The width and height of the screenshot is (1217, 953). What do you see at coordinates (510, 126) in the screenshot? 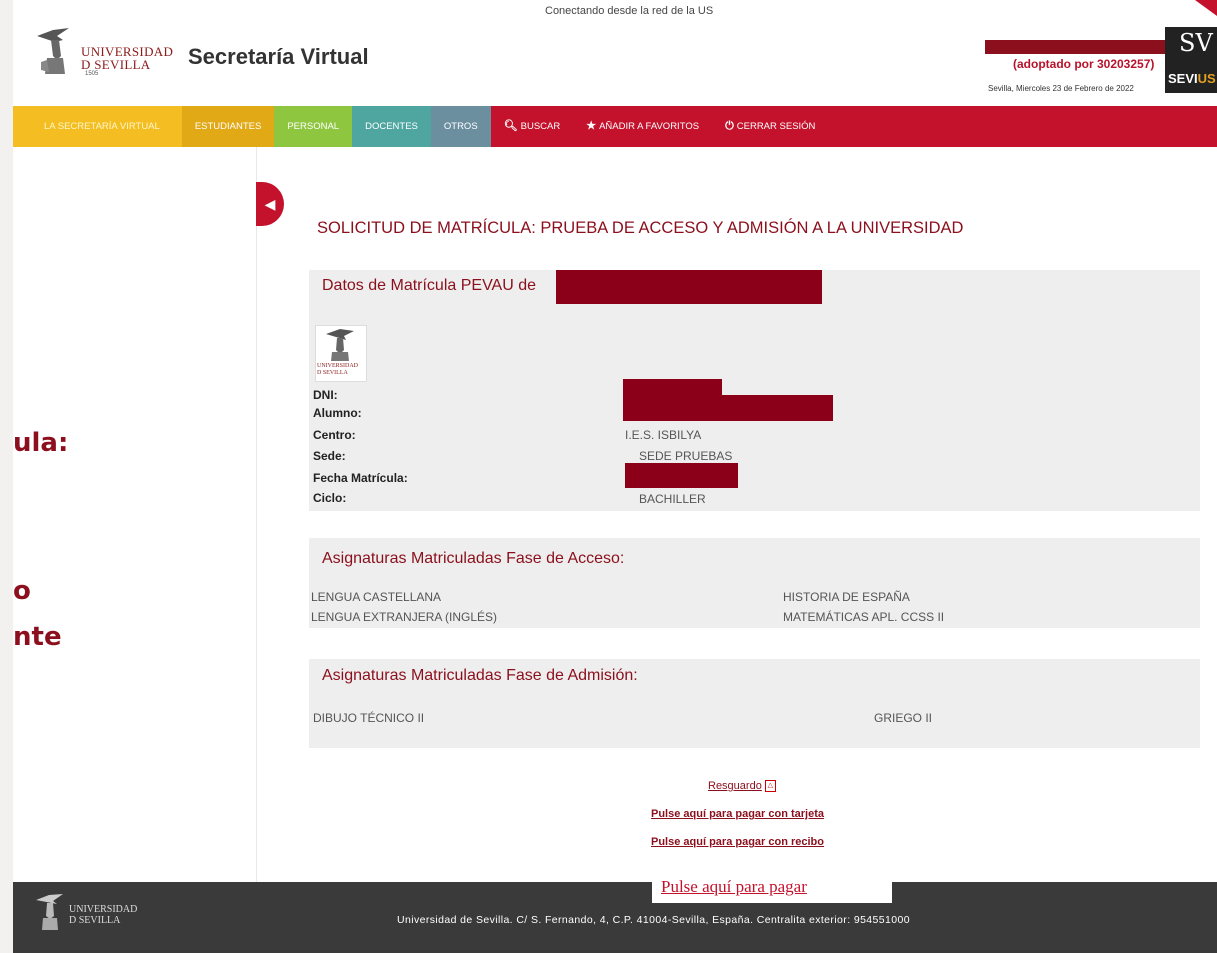
I see `search-icon: 🔍︎` at bounding box center [510, 126].